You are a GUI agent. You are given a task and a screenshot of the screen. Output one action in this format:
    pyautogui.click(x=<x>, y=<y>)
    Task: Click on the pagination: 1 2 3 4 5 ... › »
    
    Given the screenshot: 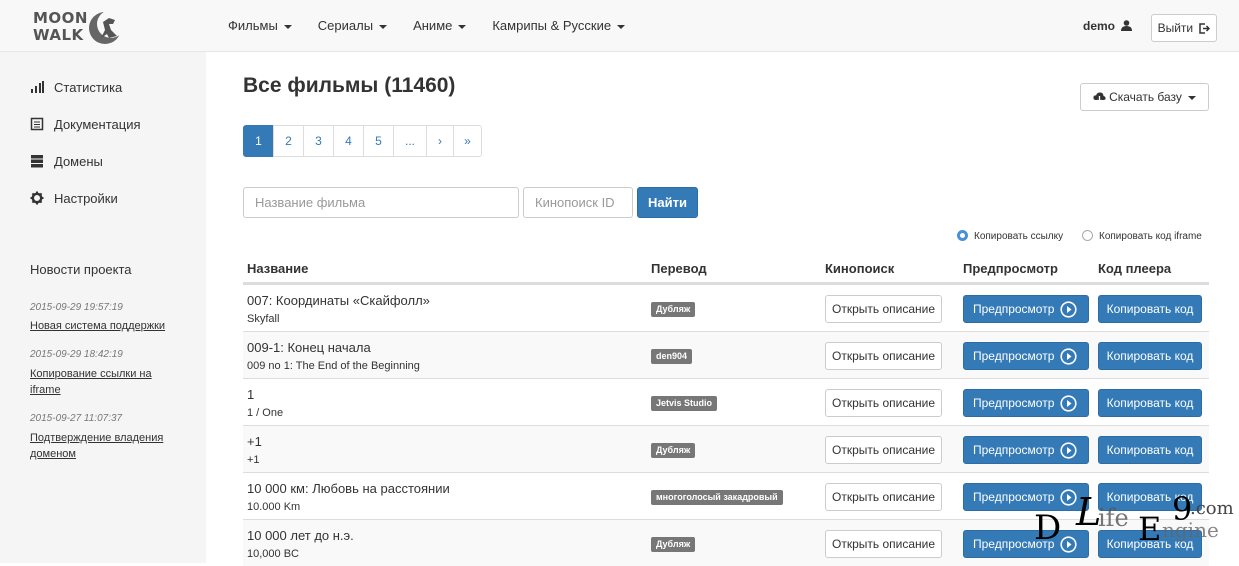 What is the action you would take?
    pyautogui.click(x=362, y=141)
    